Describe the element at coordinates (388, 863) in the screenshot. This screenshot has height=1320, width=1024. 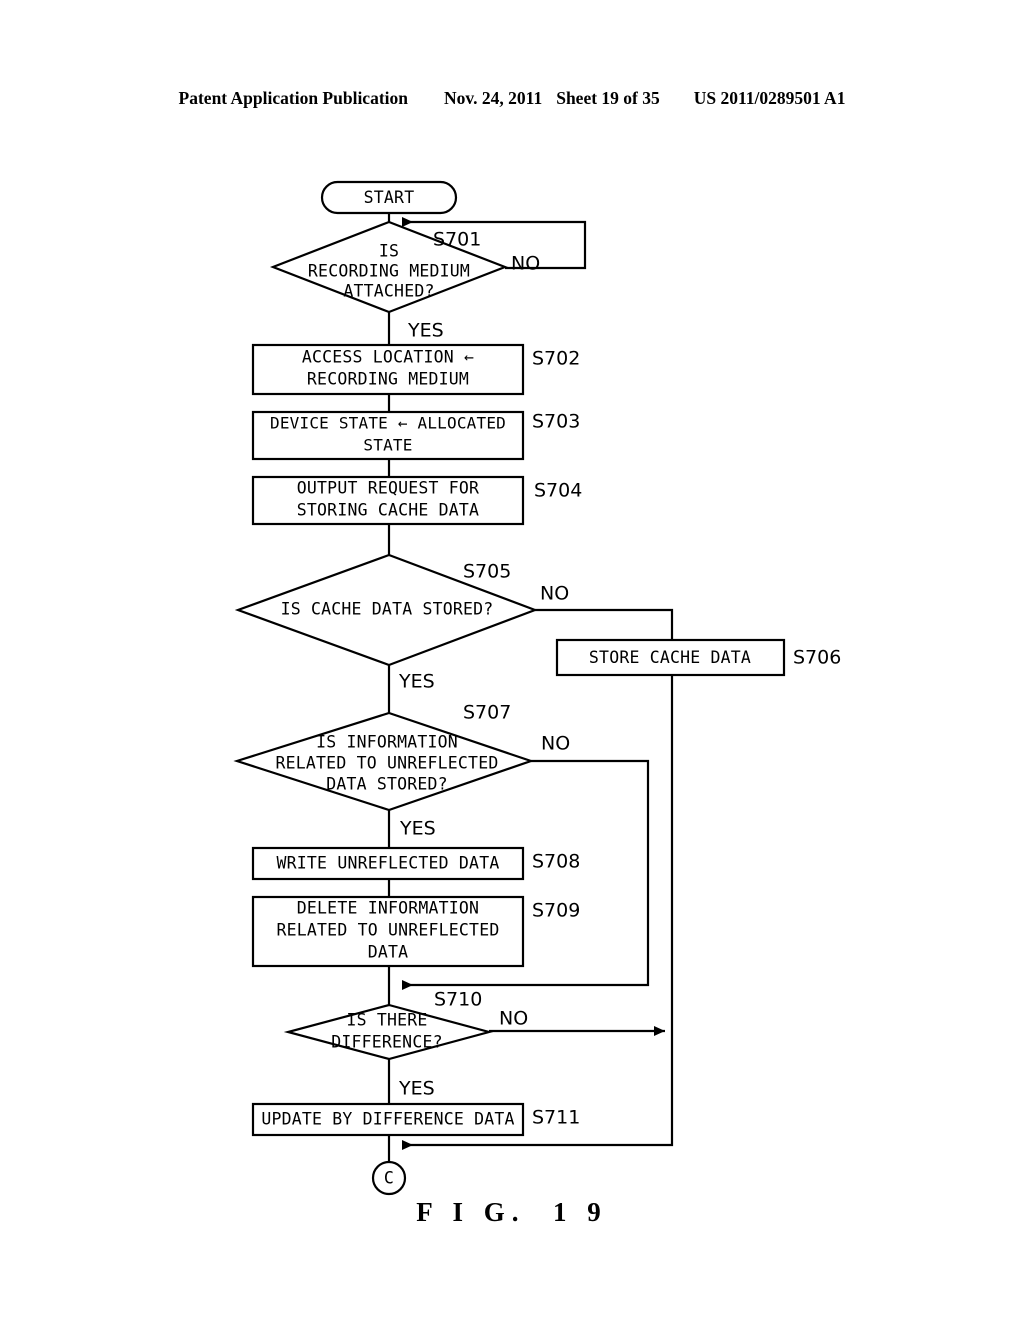
I see `s708-text-line-1: WRITE UNREFLECTED DATA` at that location.